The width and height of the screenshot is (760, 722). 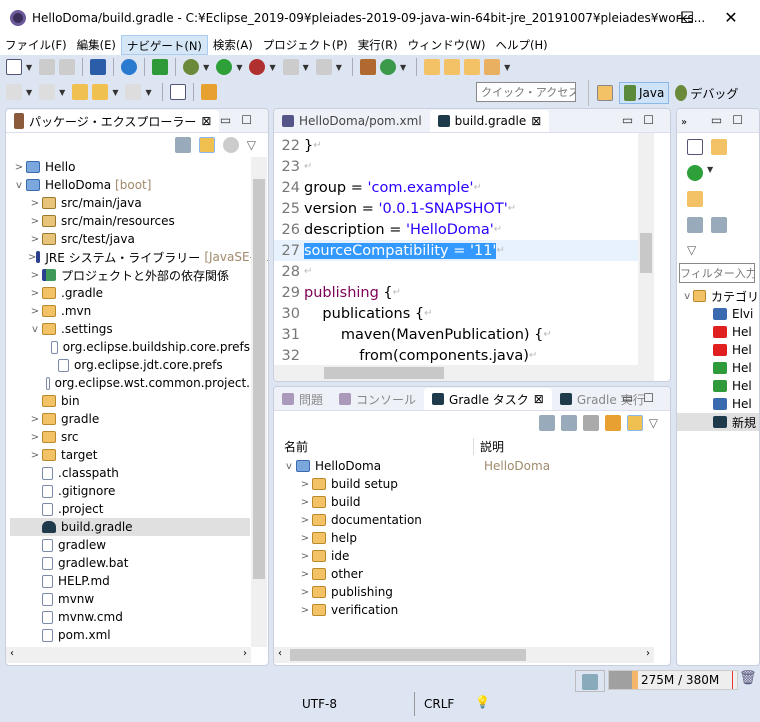 I want to click on last-edit-icon, so click(x=80, y=92).